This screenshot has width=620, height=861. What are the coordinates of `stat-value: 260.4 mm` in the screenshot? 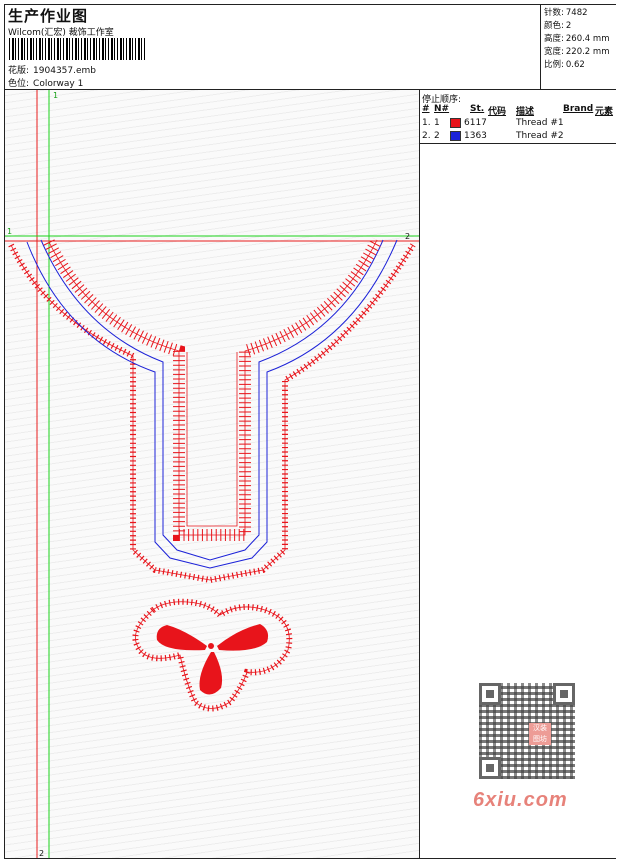 It's located at (587, 39).